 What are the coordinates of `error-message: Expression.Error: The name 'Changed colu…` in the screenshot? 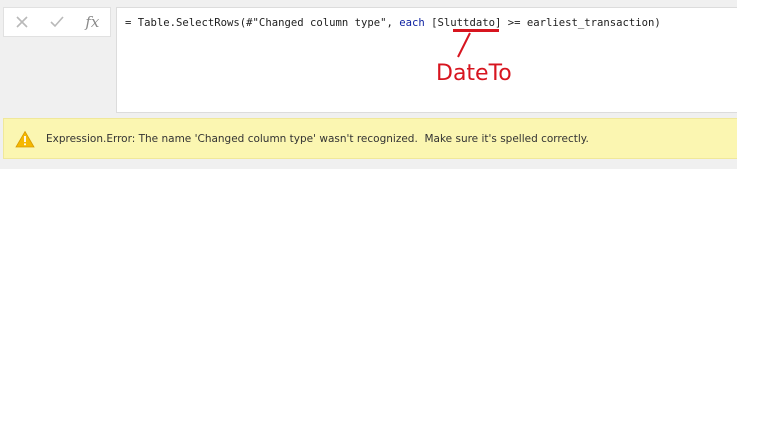 It's located at (317, 138).